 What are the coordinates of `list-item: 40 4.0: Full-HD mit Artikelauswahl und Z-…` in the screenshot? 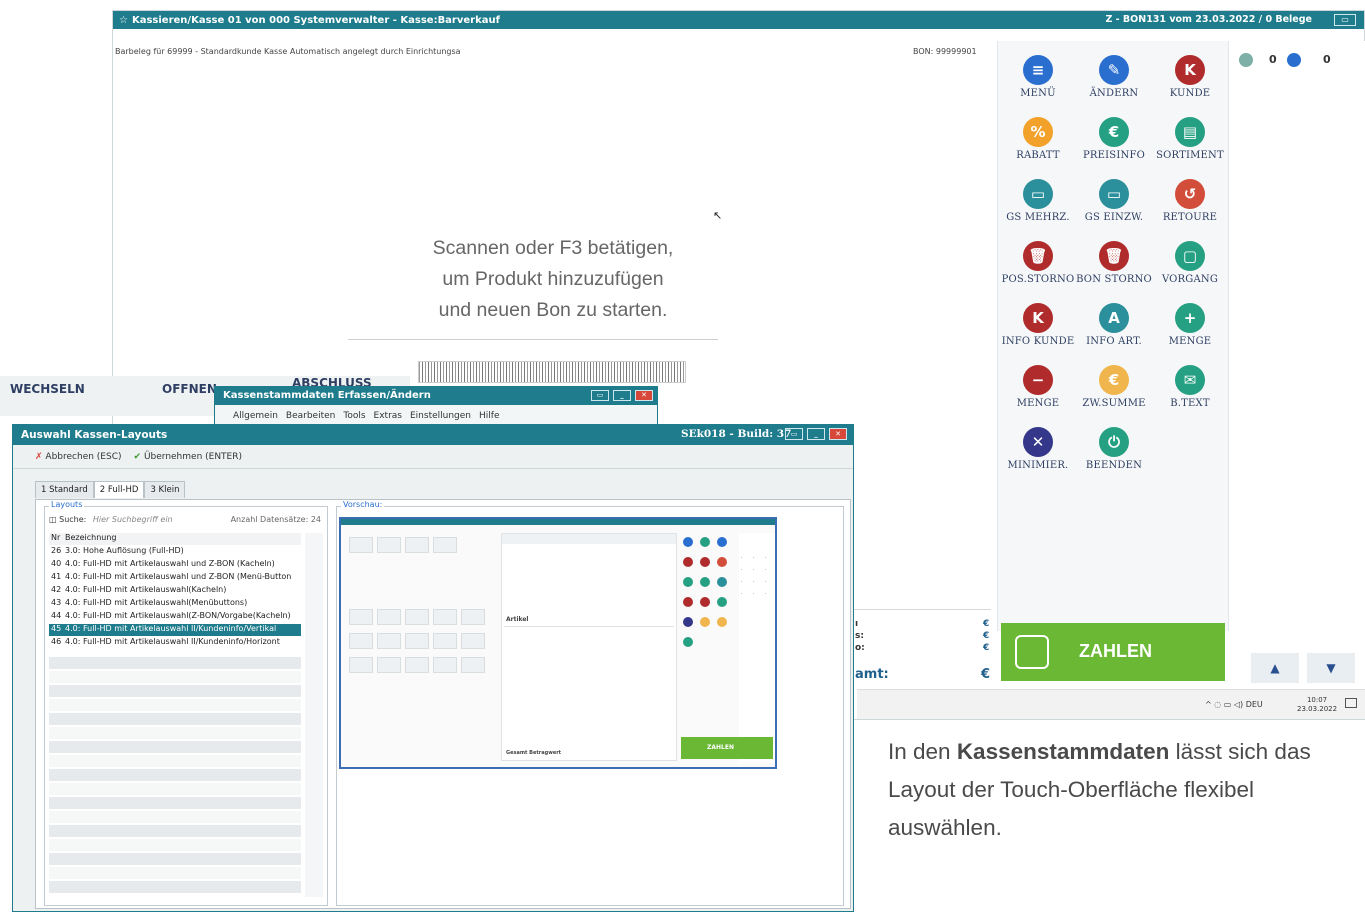 It's located at (175, 565).